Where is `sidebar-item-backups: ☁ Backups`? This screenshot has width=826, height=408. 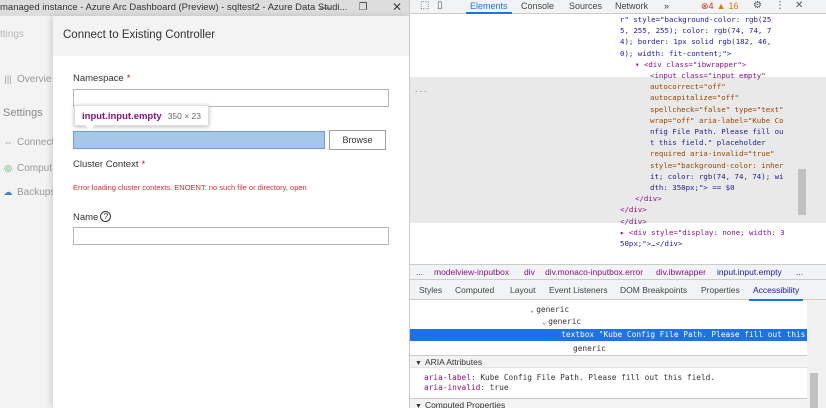 sidebar-item-backups: ☁ Backups is located at coordinates (29, 192).